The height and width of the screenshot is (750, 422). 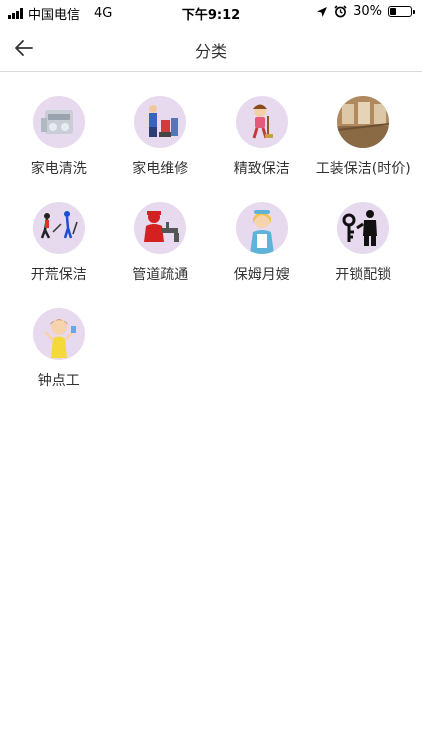 I want to click on category-item: 开锁配锁, so click(x=364, y=243).